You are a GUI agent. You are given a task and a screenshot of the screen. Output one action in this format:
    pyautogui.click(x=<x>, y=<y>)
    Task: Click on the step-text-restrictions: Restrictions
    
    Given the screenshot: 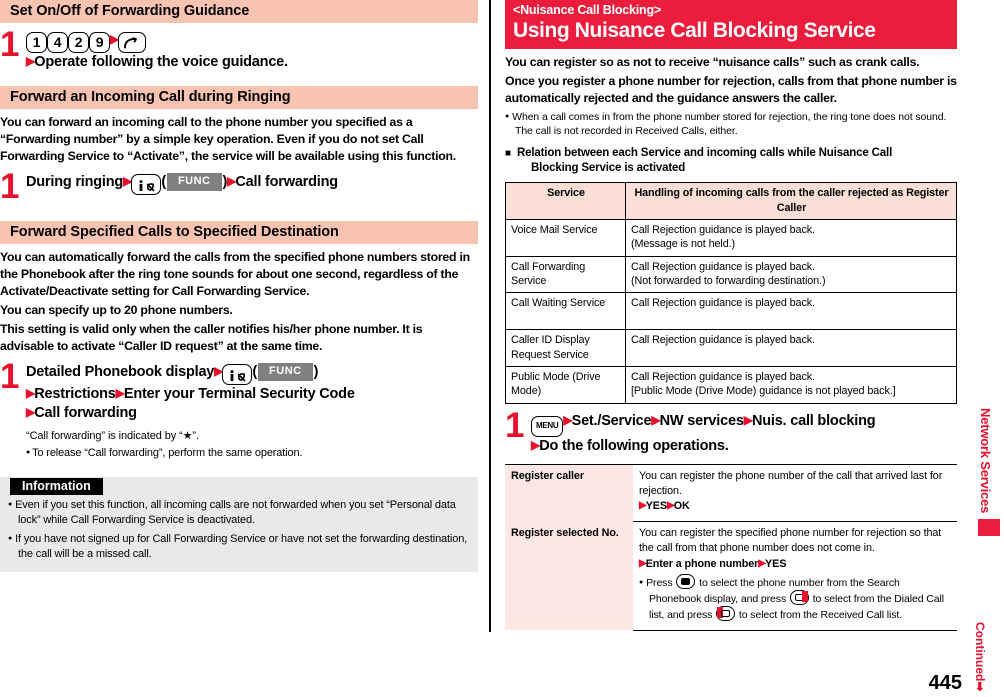 What is the action you would take?
    pyautogui.click(x=75, y=394)
    